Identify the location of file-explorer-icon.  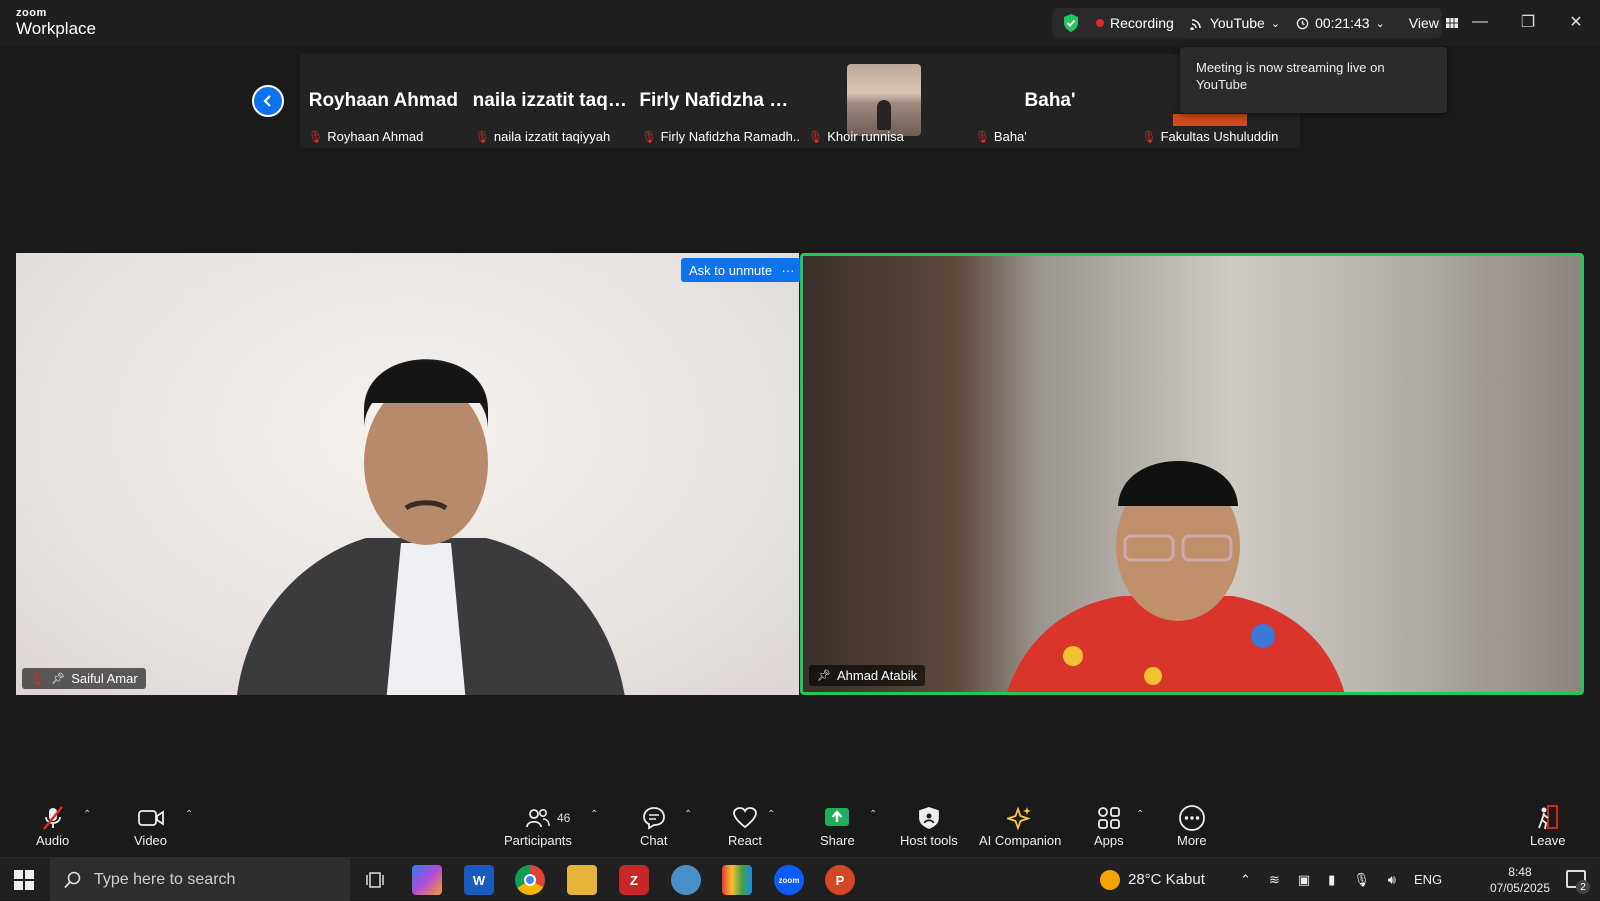
(582, 880).